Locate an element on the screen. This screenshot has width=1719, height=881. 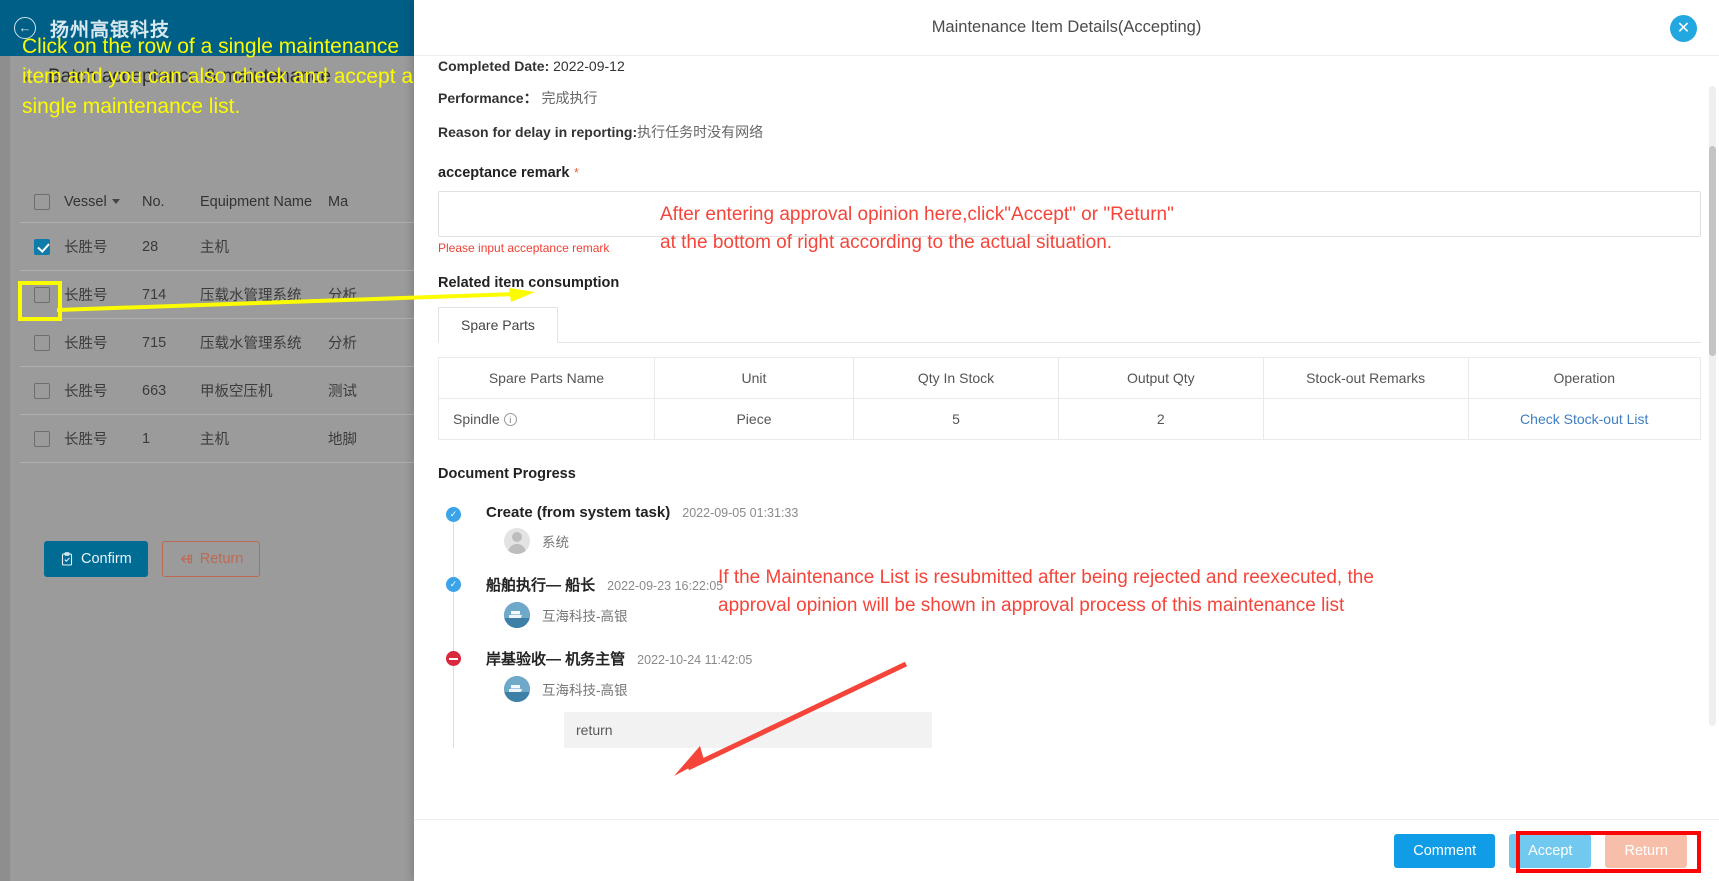
completed-date-label: Completed Date: is located at coordinates (494, 66).